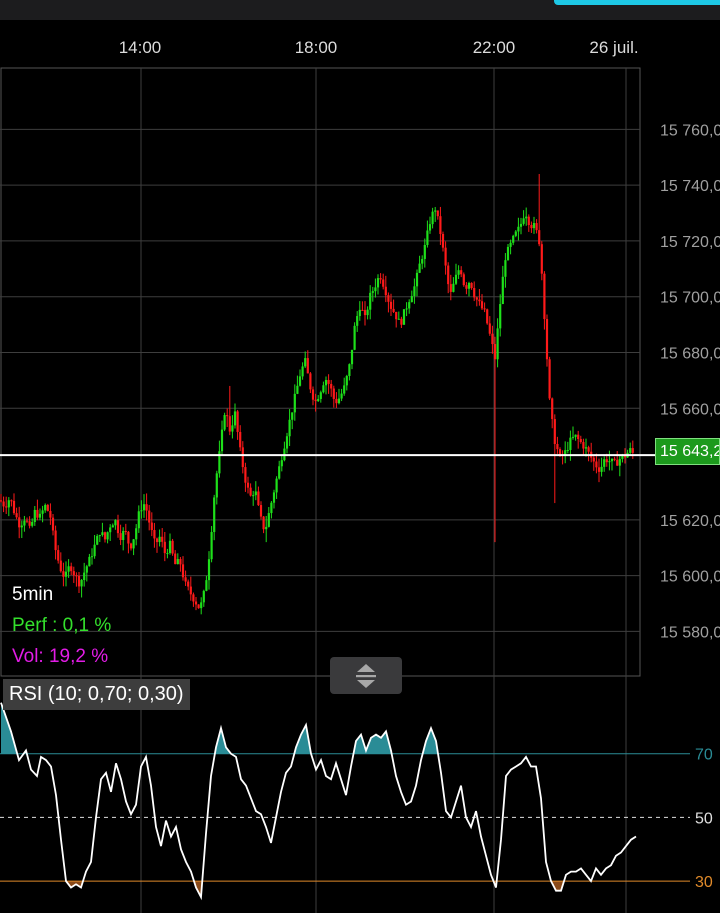 Image resolution: width=720 pixels, height=913 pixels. What do you see at coordinates (690, 521) in the screenshot?
I see `price-tick-label: 15 620,0` at bounding box center [690, 521].